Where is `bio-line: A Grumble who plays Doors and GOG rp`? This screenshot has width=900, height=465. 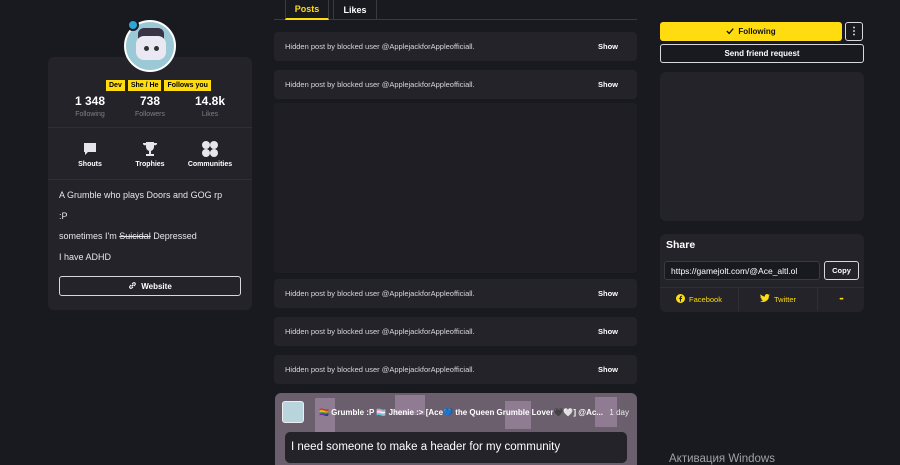 bio-line: A Grumble who plays Doors and GOG rp is located at coordinates (141, 195).